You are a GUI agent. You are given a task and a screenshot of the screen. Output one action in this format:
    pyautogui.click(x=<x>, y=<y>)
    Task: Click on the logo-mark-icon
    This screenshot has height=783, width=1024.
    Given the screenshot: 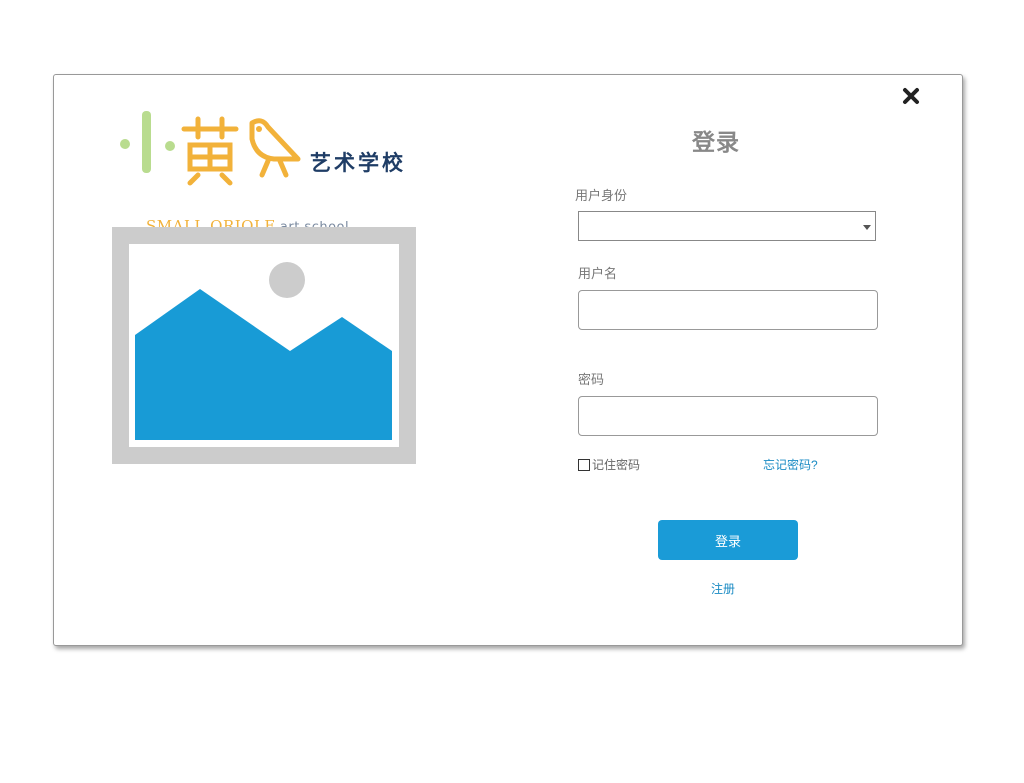 What is the action you would take?
    pyautogui.click(x=210, y=148)
    